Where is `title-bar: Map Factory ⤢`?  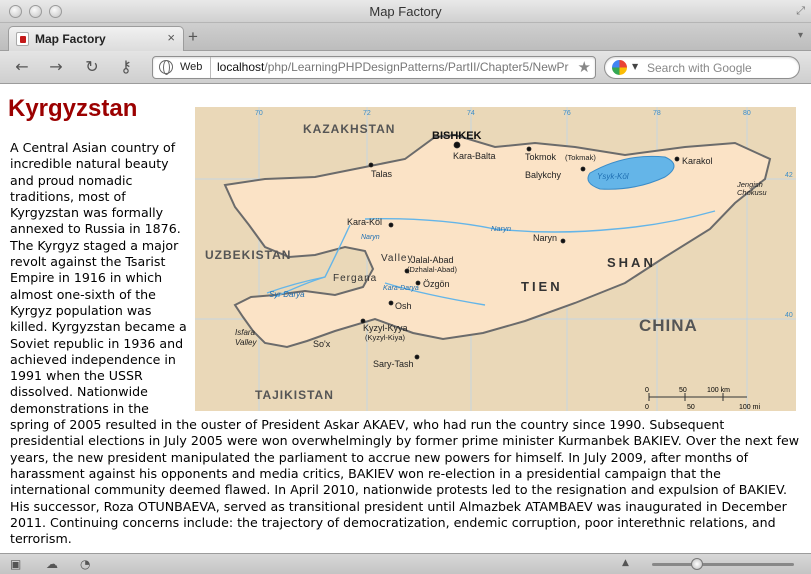 title-bar: Map Factory ⤢ is located at coordinates (405, 11).